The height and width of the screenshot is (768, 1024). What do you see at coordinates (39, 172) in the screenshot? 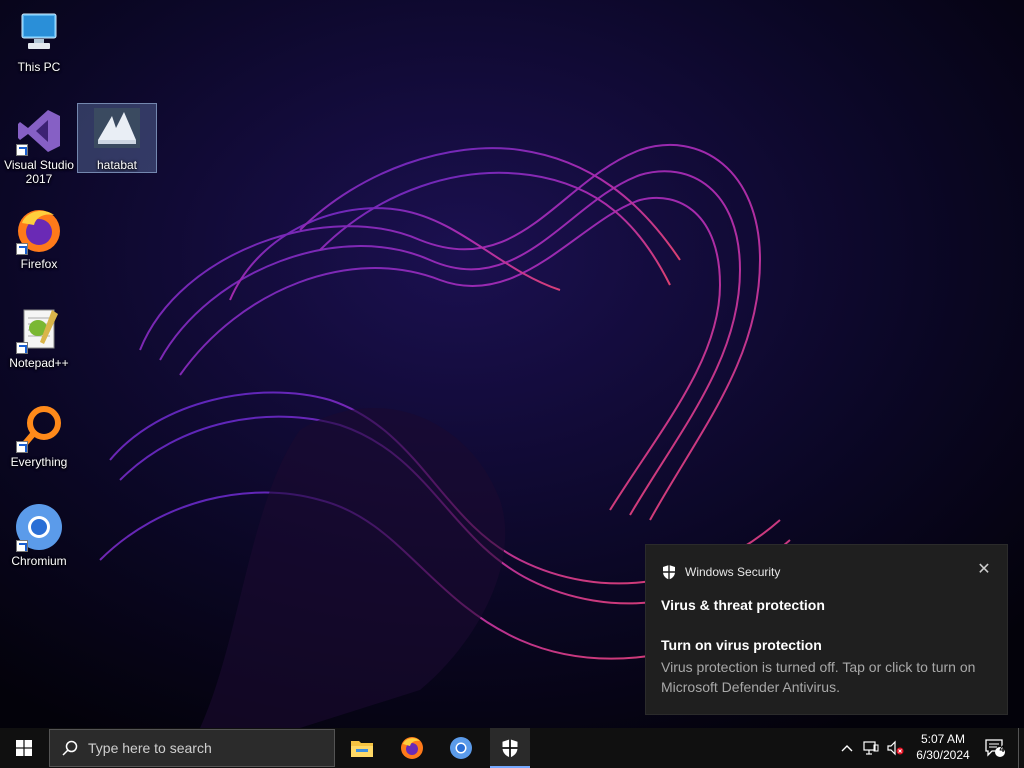
I see `desktop-icon-label: Visual Studio 2017` at bounding box center [39, 172].